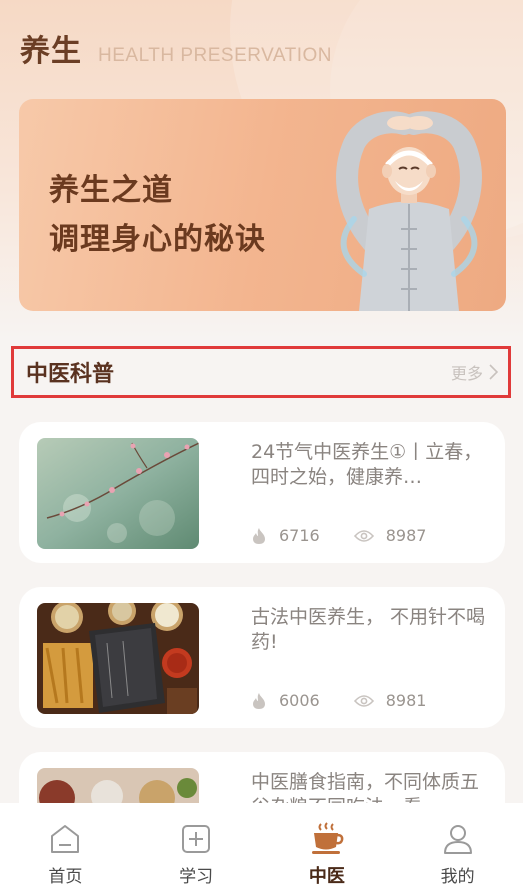 This screenshot has height=893, width=523. What do you see at coordinates (157, 239) in the screenshot?
I see `banner-tagline: 调理身心的秘诀` at bounding box center [157, 239].